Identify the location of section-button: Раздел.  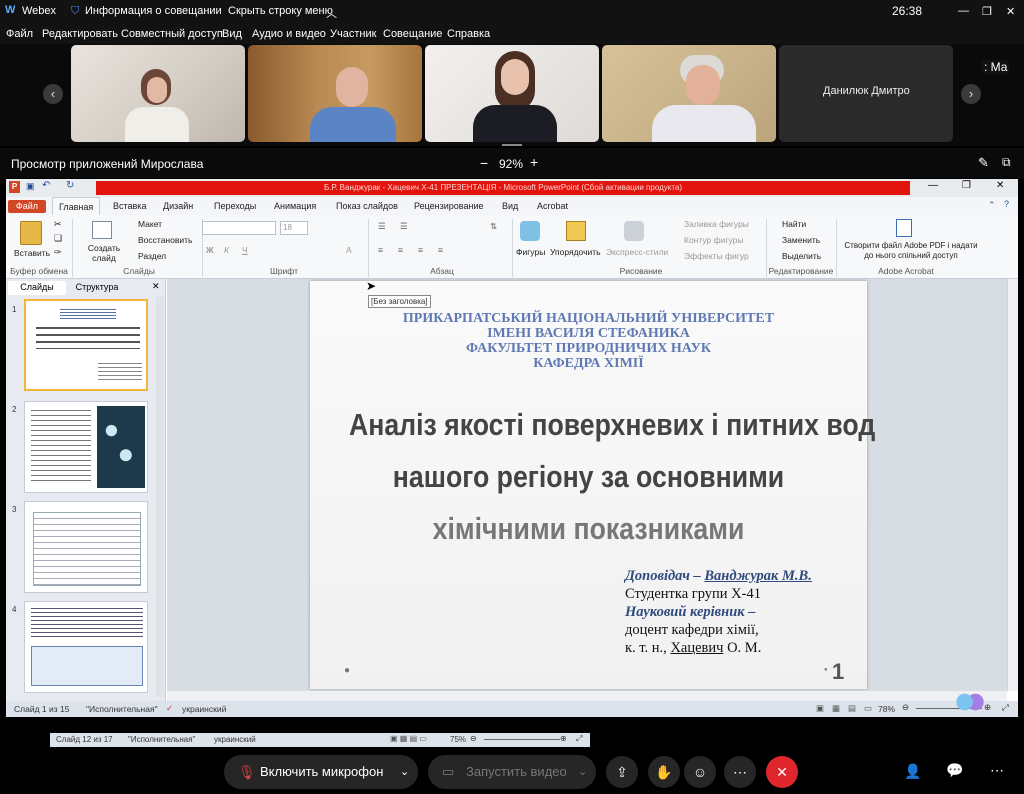
(152, 256).